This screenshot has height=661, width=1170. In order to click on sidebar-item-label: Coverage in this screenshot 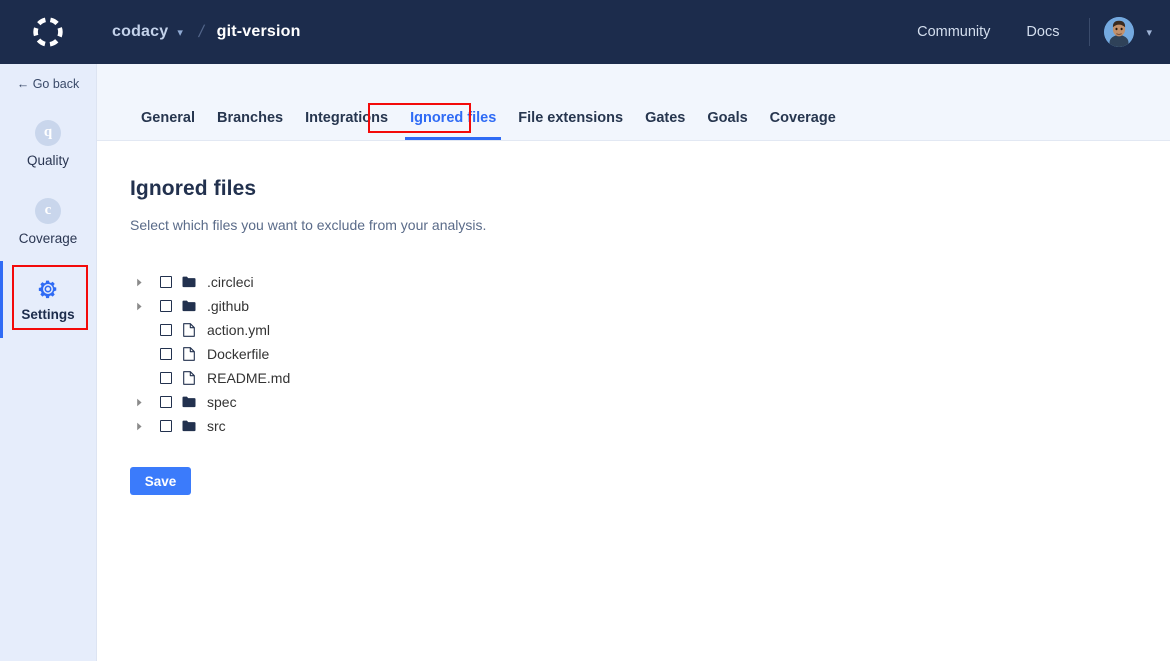, I will do `click(48, 238)`.